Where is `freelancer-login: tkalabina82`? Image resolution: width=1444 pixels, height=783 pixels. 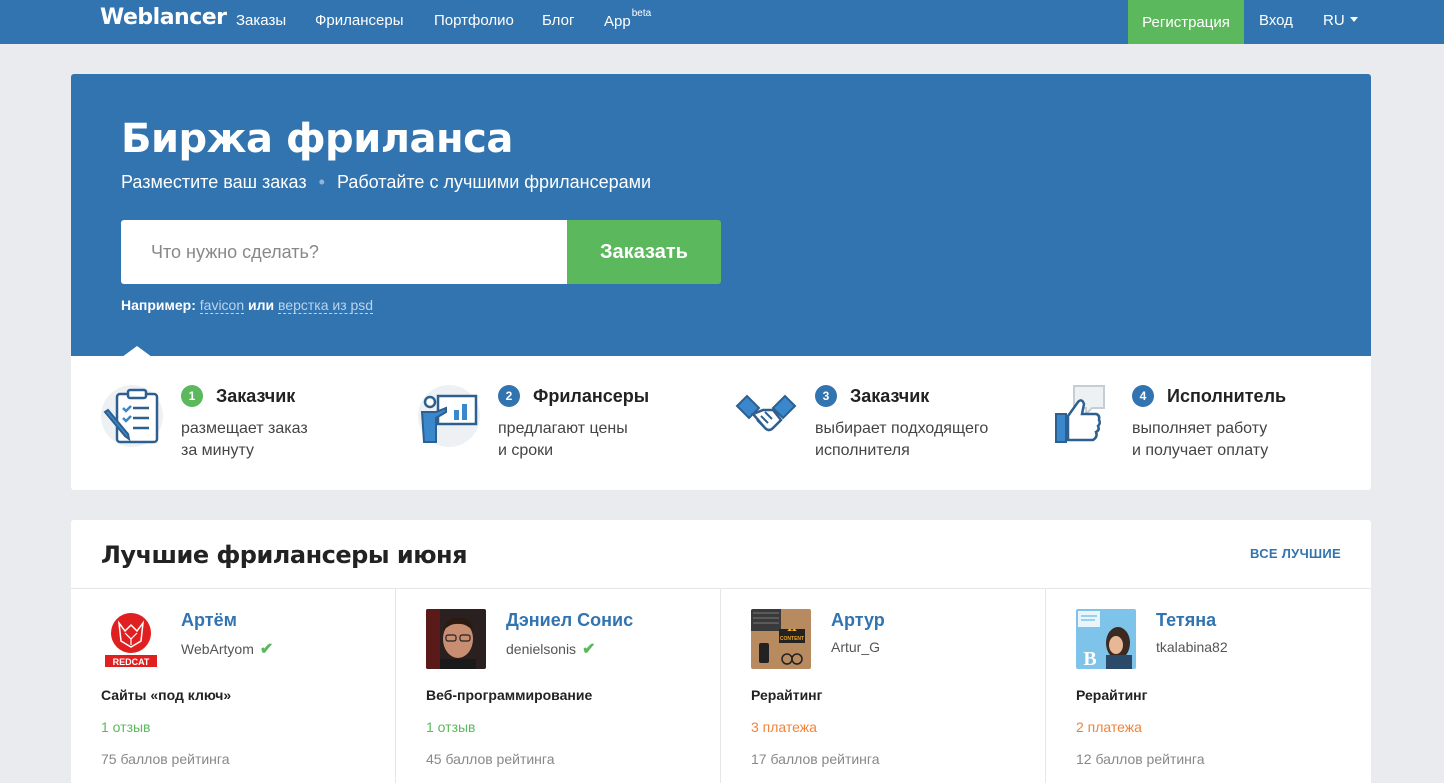 freelancer-login: tkalabina82 is located at coordinates (1192, 647).